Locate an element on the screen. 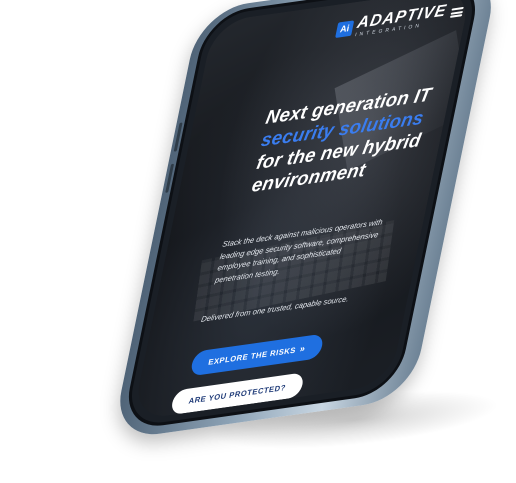 Image resolution: width=516 pixels, height=483 pixels. double-chevron-right-icon: » is located at coordinates (302, 349).